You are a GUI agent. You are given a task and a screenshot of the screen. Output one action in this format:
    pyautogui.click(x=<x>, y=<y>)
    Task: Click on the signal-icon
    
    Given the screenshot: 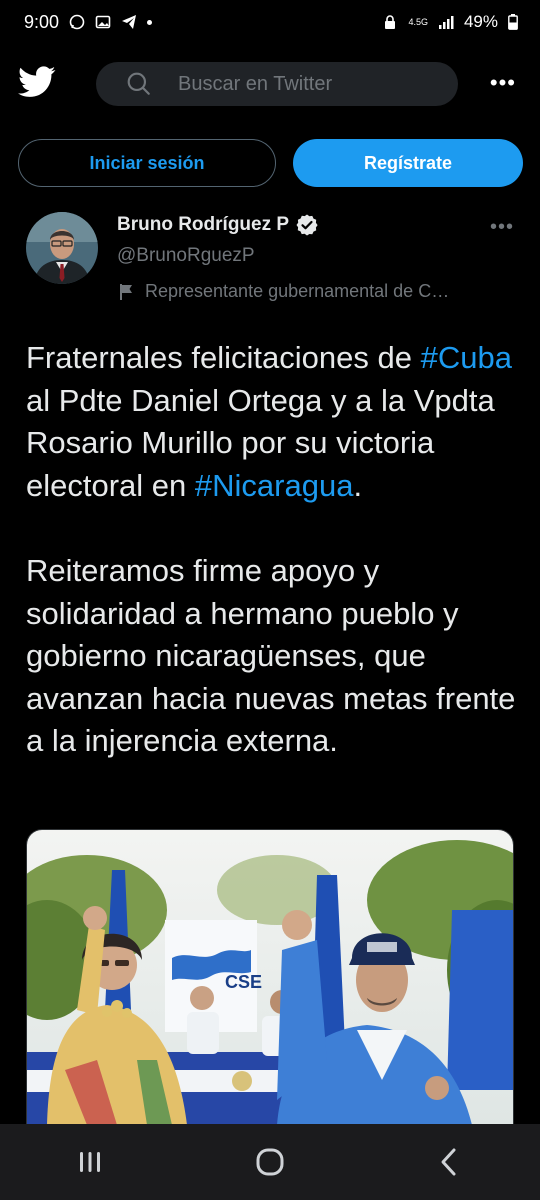 What is the action you would take?
    pyautogui.click(x=446, y=22)
    